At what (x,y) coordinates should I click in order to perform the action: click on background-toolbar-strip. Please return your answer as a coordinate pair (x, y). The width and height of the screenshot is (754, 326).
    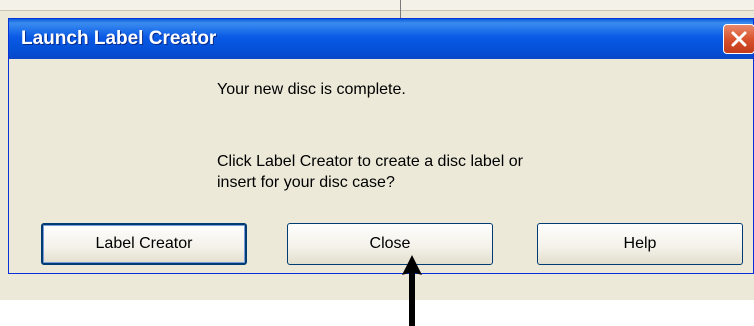
    Looking at the image, I should click on (377, 5).